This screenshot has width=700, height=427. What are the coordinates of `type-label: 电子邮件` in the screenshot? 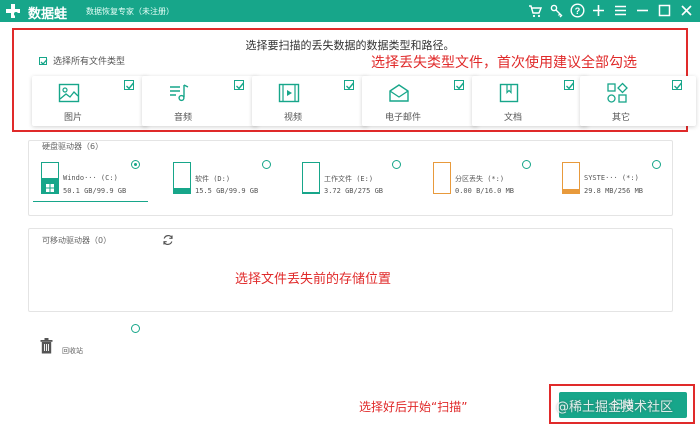 It's located at (402, 118).